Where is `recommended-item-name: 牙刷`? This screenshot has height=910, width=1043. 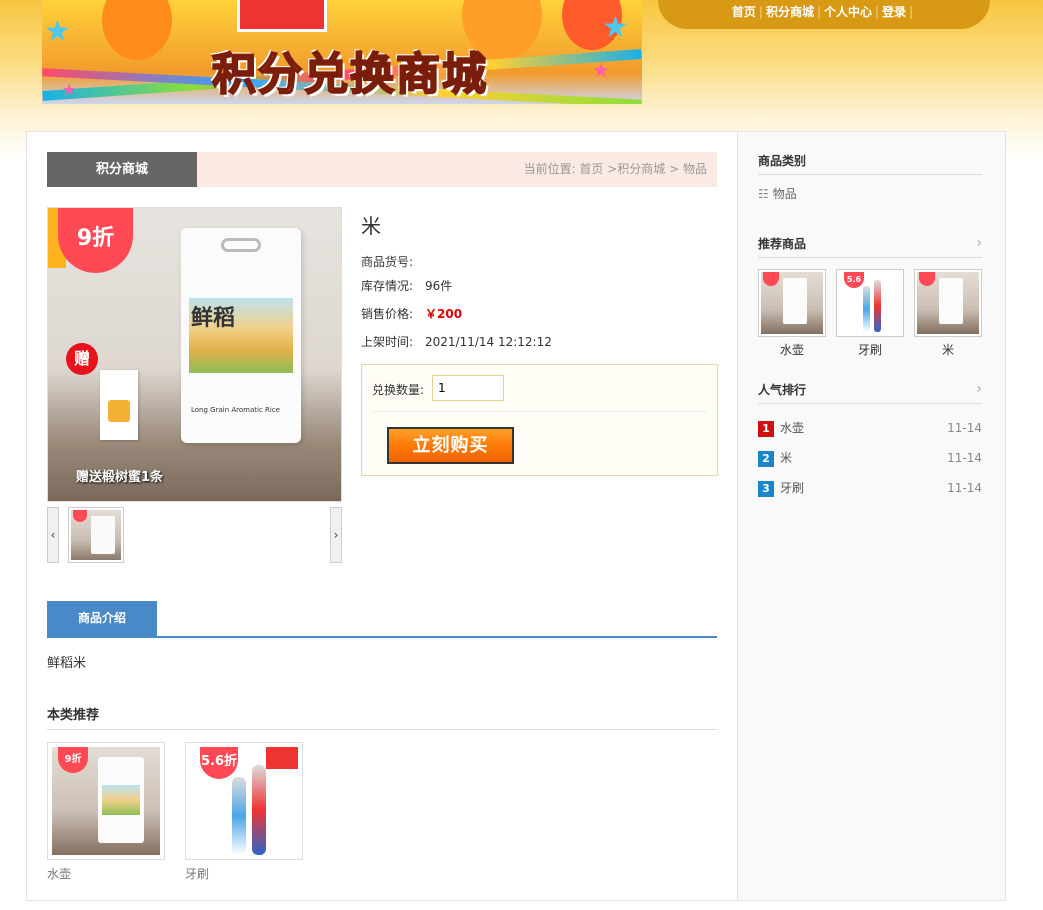 recommended-item-name: 牙刷 is located at coordinates (870, 349).